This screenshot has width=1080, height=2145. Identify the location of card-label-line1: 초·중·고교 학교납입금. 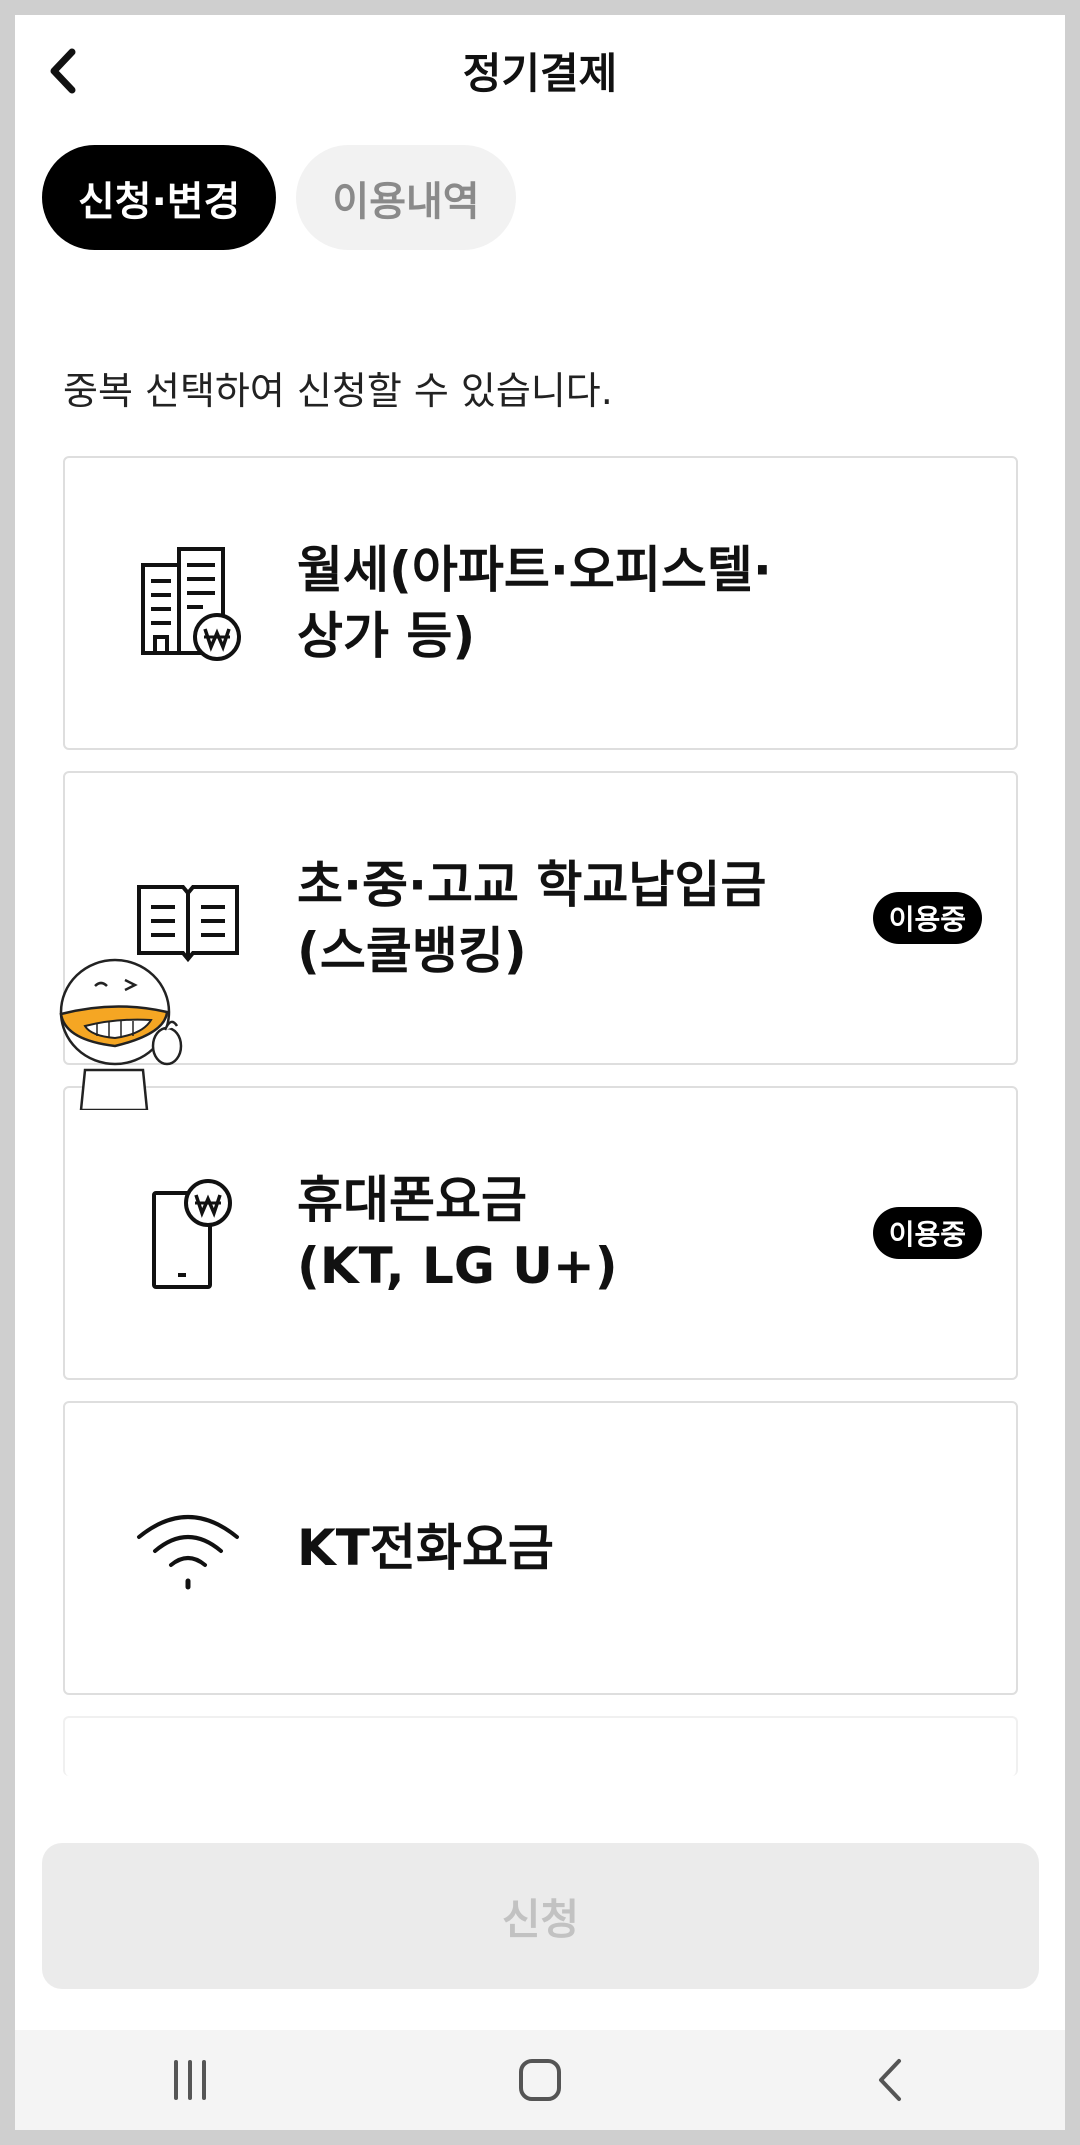
(532, 885).